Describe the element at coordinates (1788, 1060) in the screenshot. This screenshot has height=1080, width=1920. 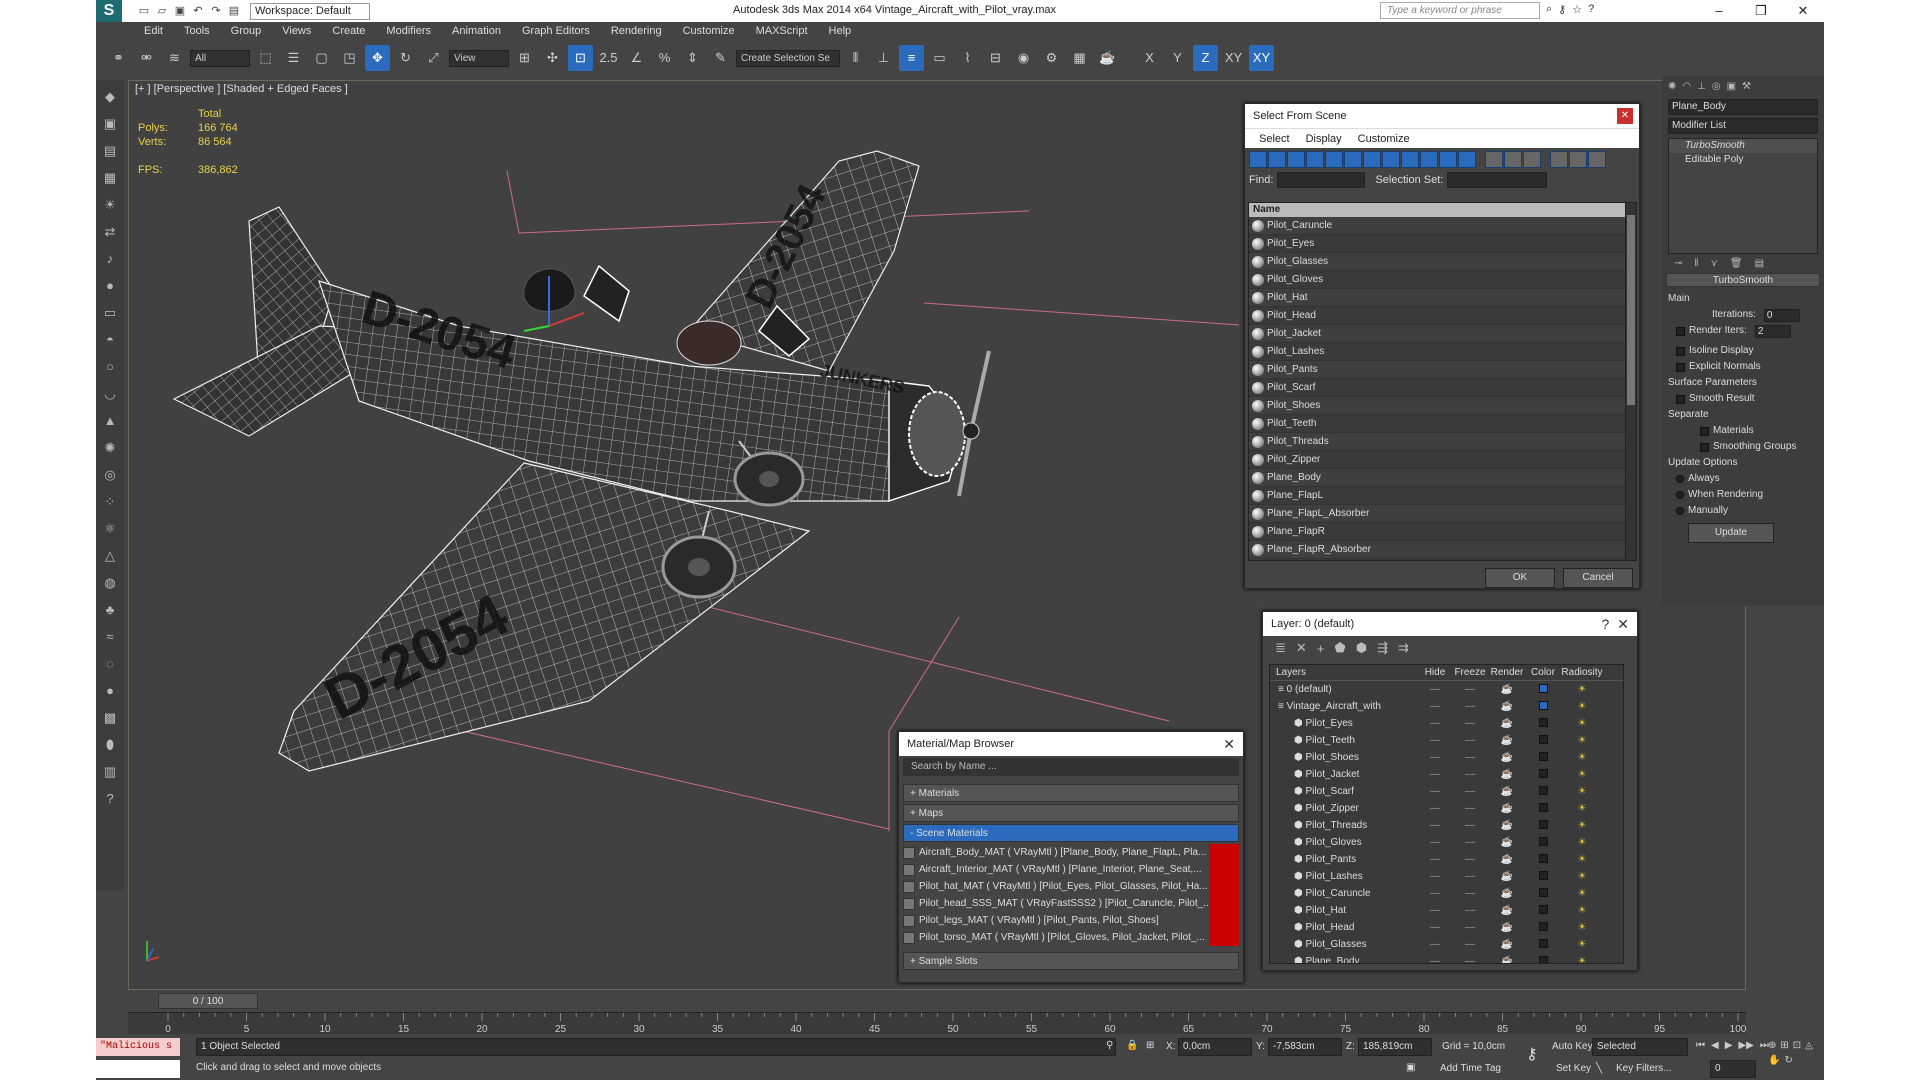
I see `orbit-icon: ↻` at that location.